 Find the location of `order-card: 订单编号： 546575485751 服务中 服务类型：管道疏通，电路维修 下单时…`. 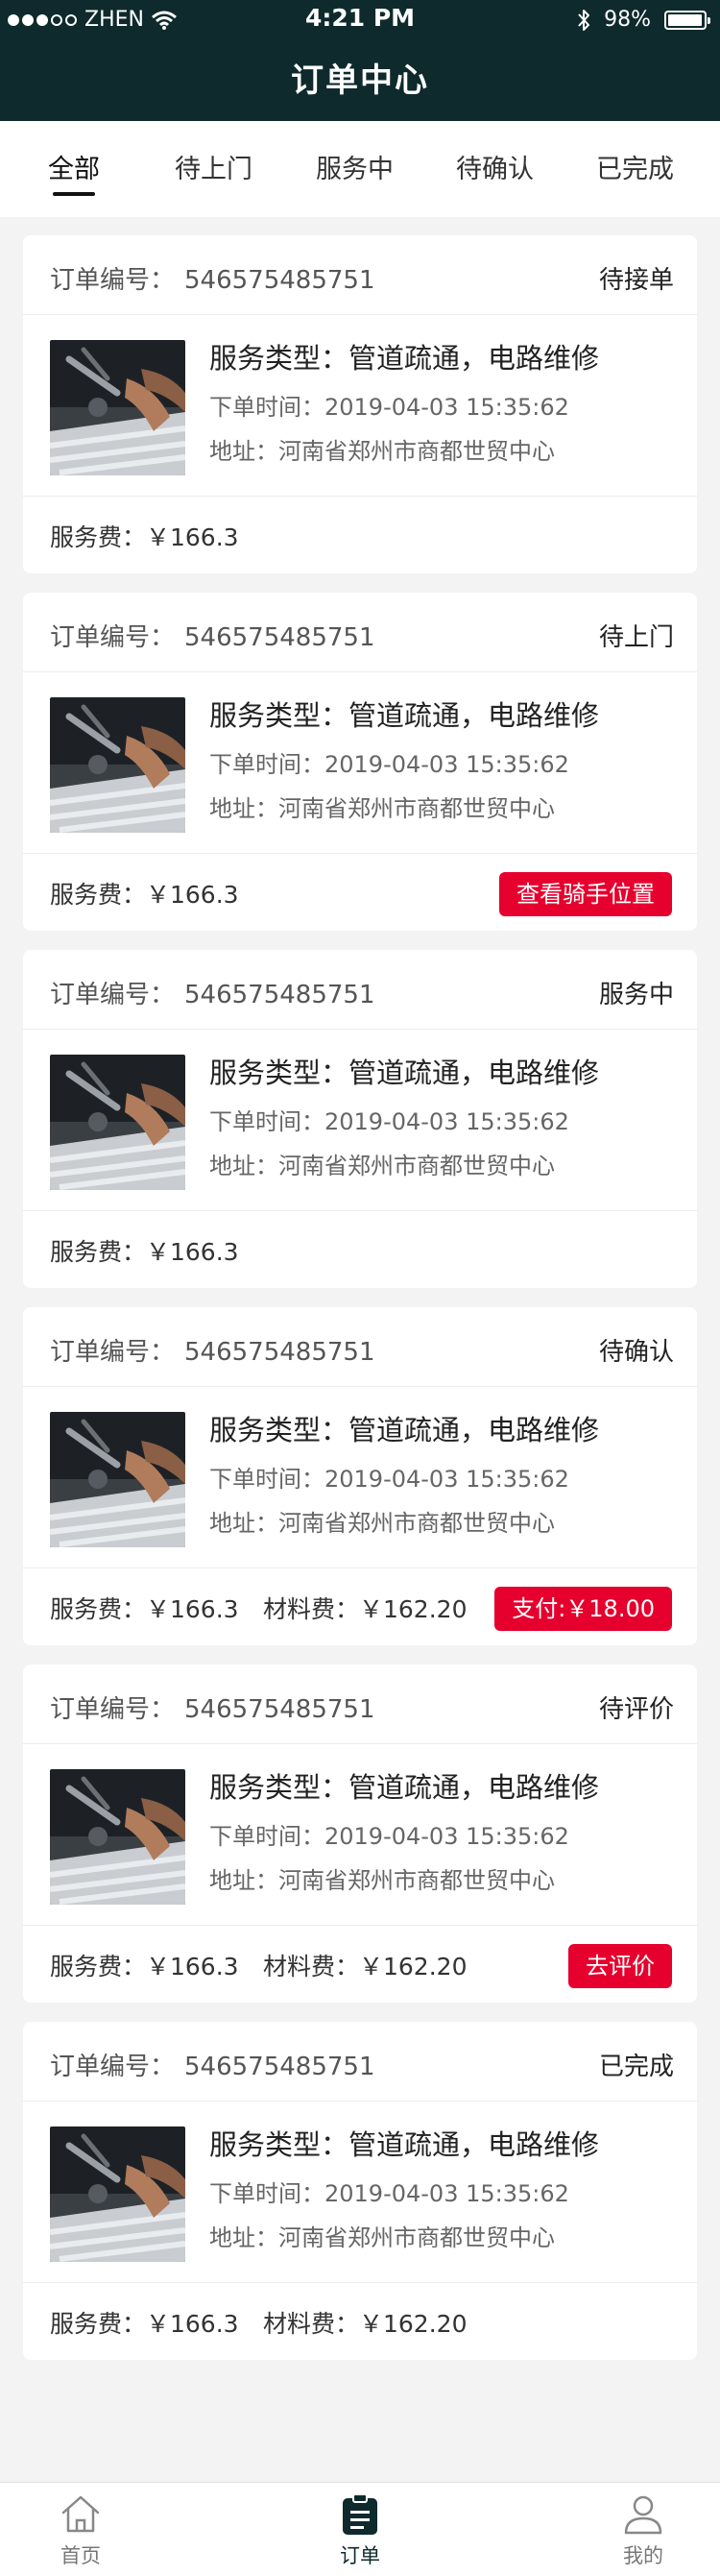

order-card: 订单编号： 546575485751 服务中 服务类型：管道疏通，电路维修 下单时… is located at coordinates (360, 1119).